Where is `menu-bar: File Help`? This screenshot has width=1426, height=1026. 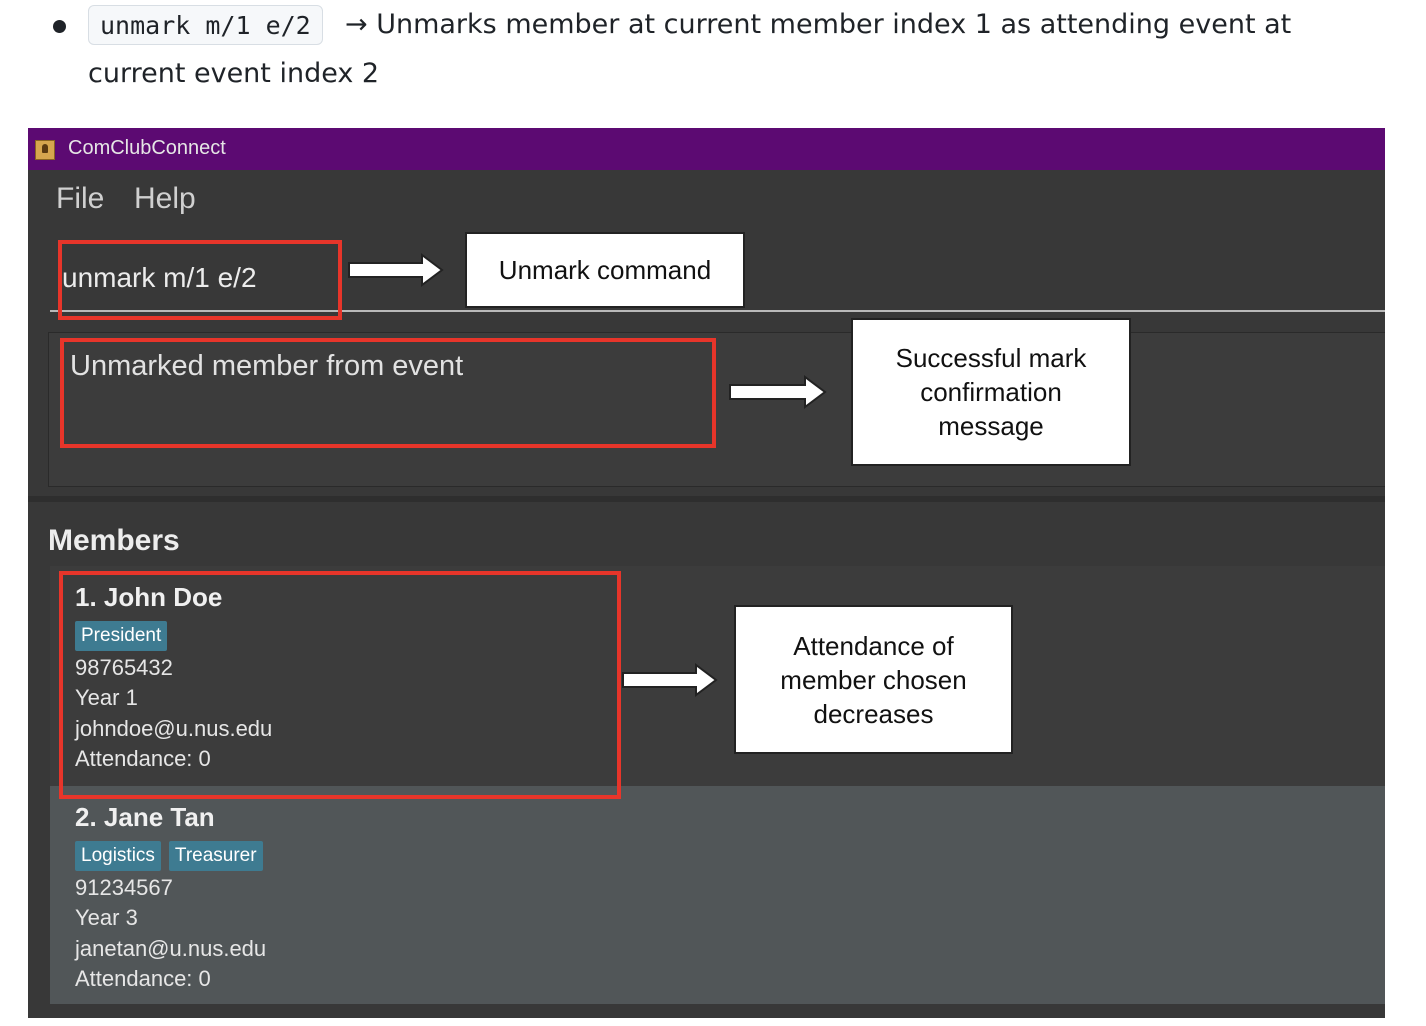 menu-bar: File Help is located at coordinates (706, 201).